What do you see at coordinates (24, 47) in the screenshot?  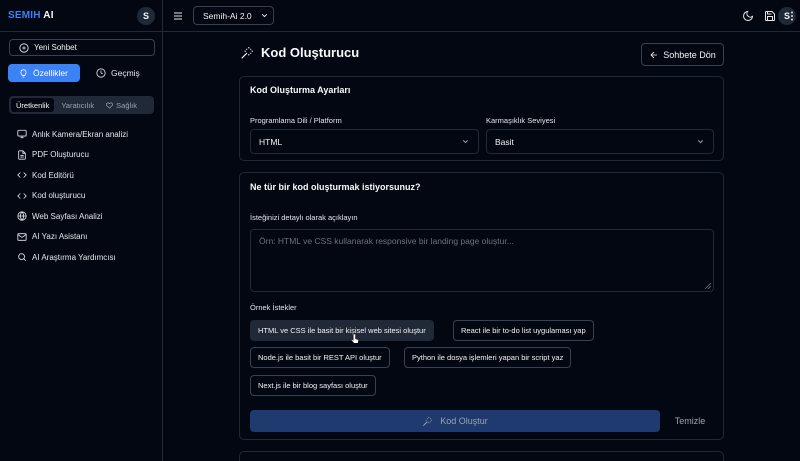 I see `plus-circle-icon` at bounding box center [24, 47].